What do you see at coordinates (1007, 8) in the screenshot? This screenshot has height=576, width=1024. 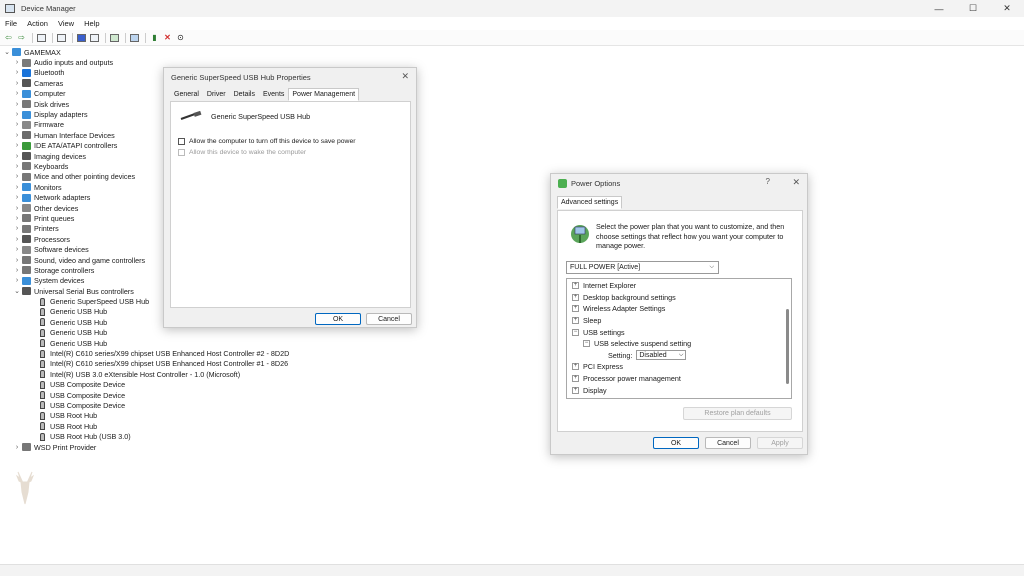 I see `close-button: ✕` at bounding box center [1007, 8].